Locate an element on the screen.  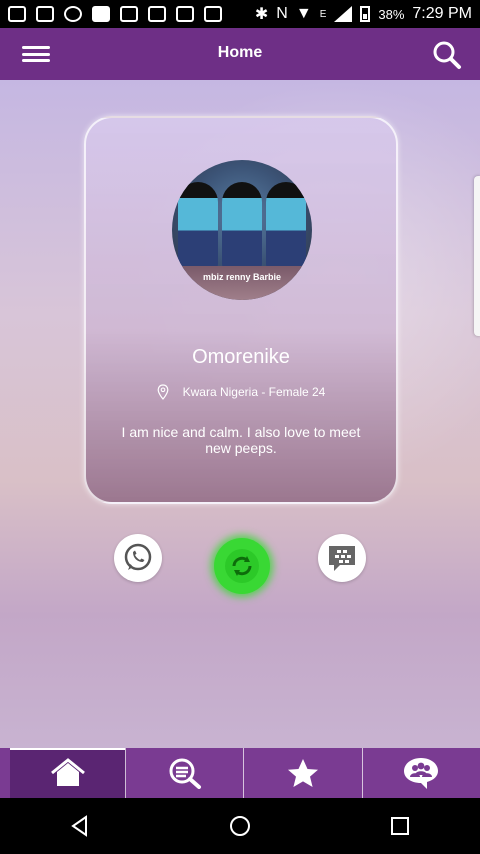
location-text: Kwara Nigeria - Female 24 is located at coordinates (254, 392).